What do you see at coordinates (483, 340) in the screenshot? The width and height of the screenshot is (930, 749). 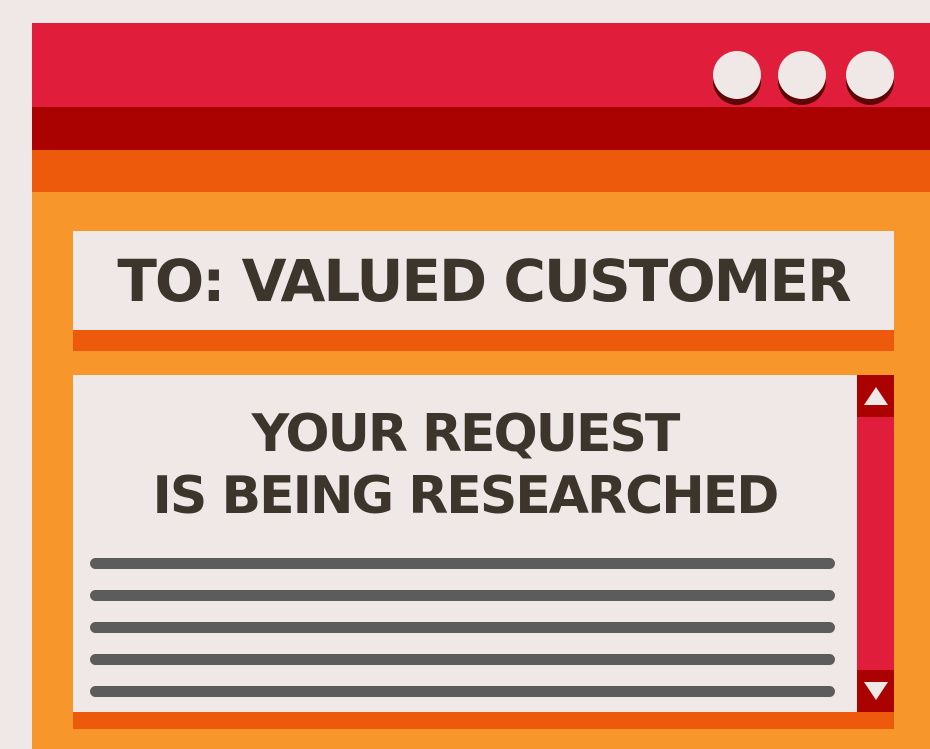 I see `recipient-field-shadow` at bounding box center [483, 340].